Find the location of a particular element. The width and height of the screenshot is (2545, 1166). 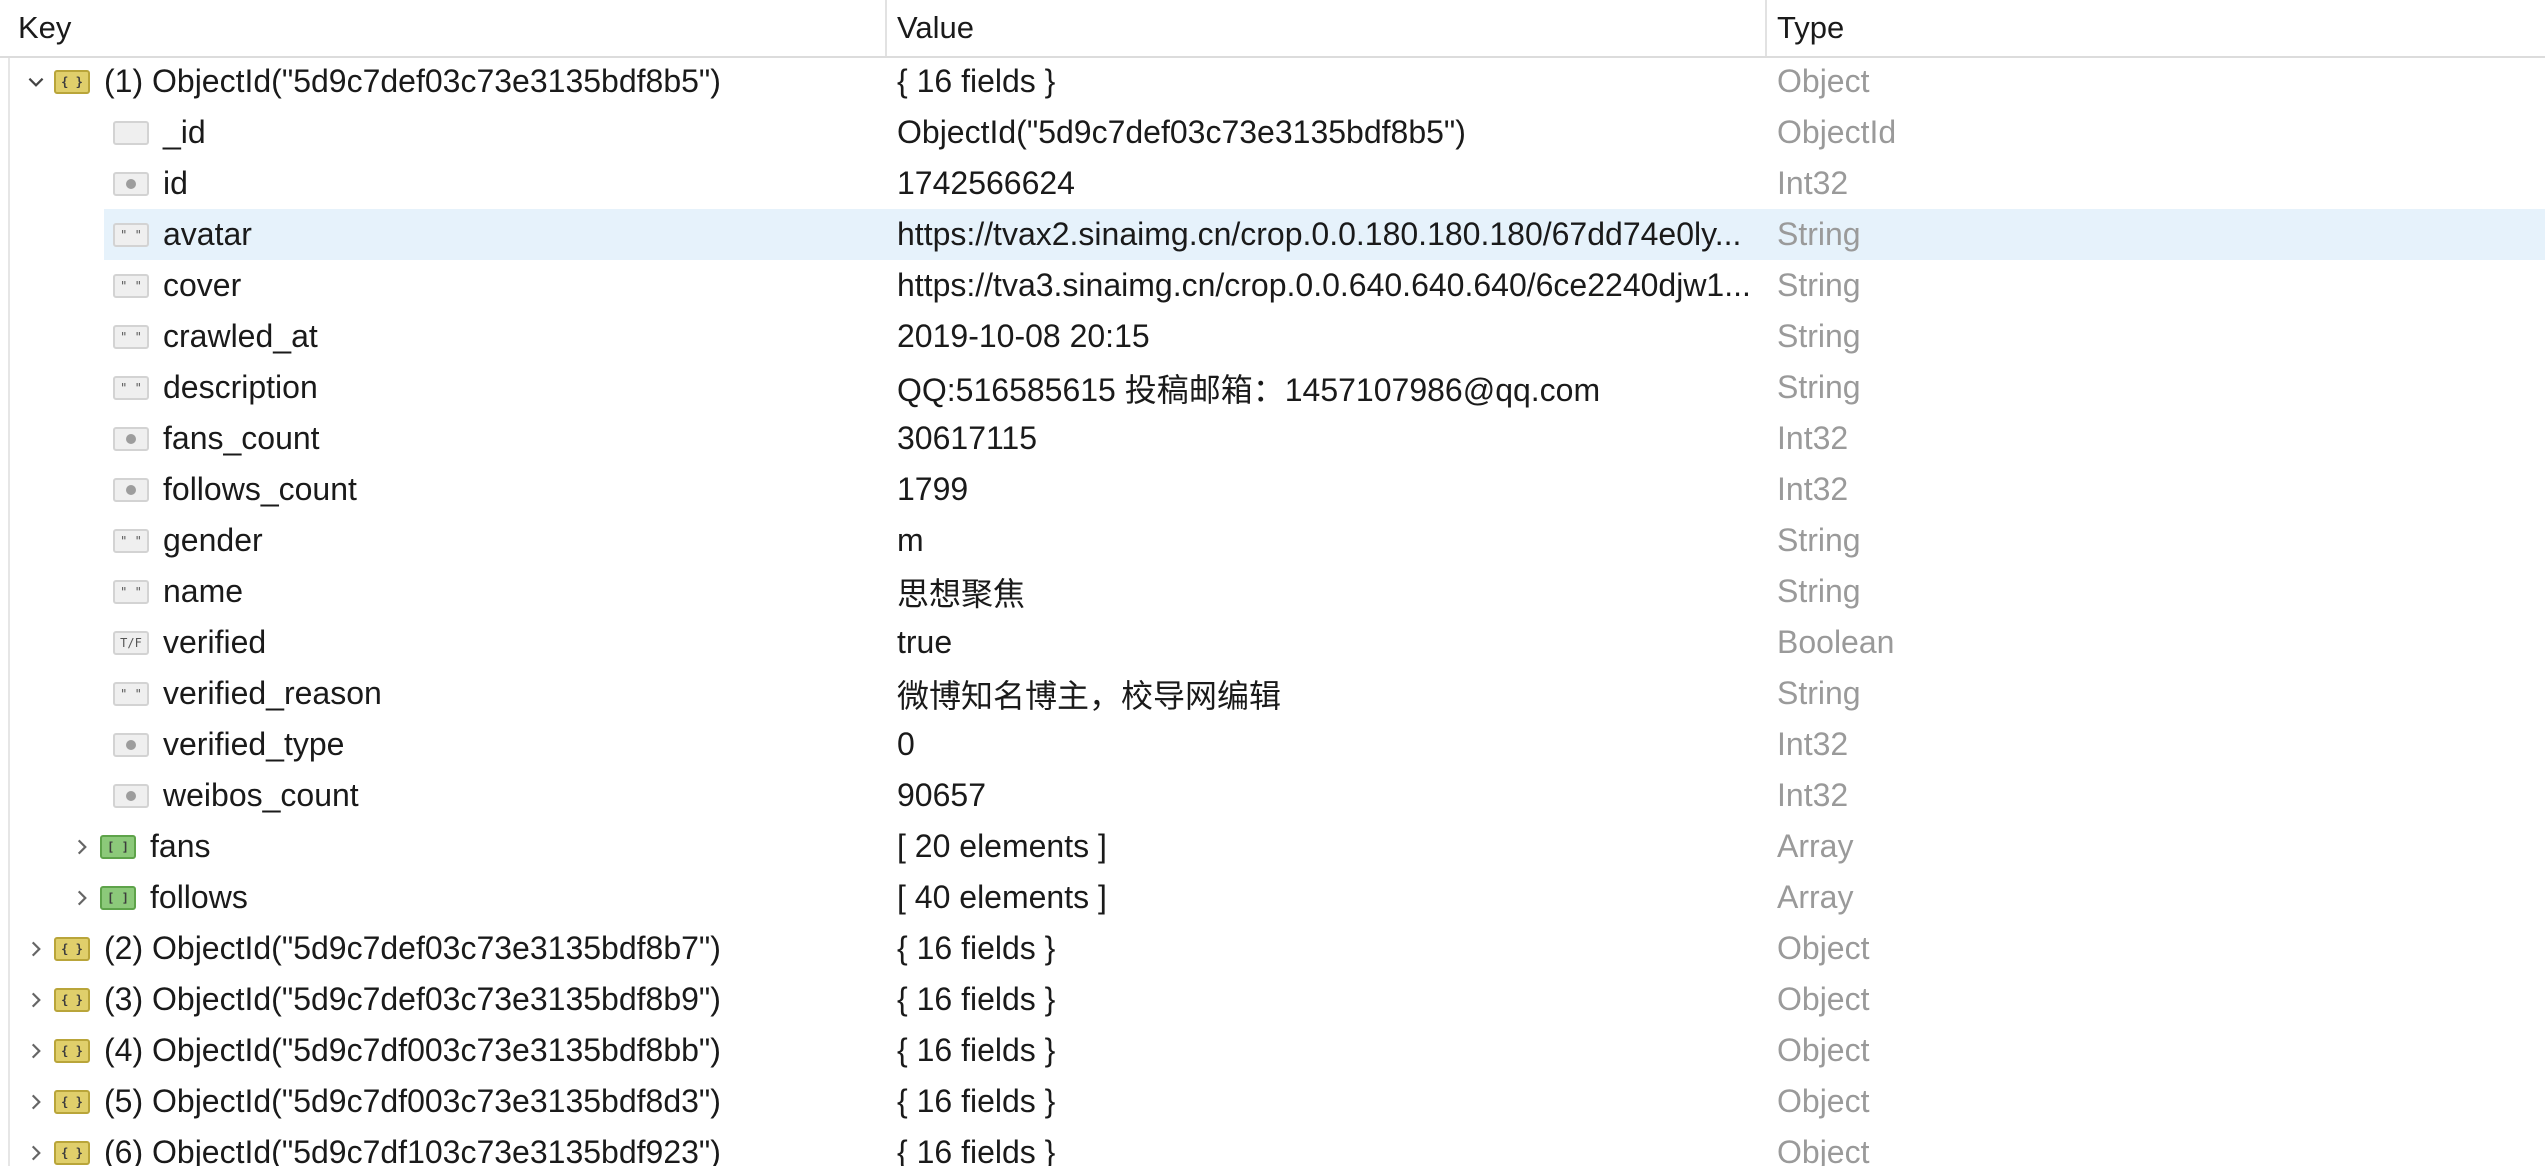

tree-row-field-verified_type: verified_type 0 Int32 is located at coordinates (1272, 744).